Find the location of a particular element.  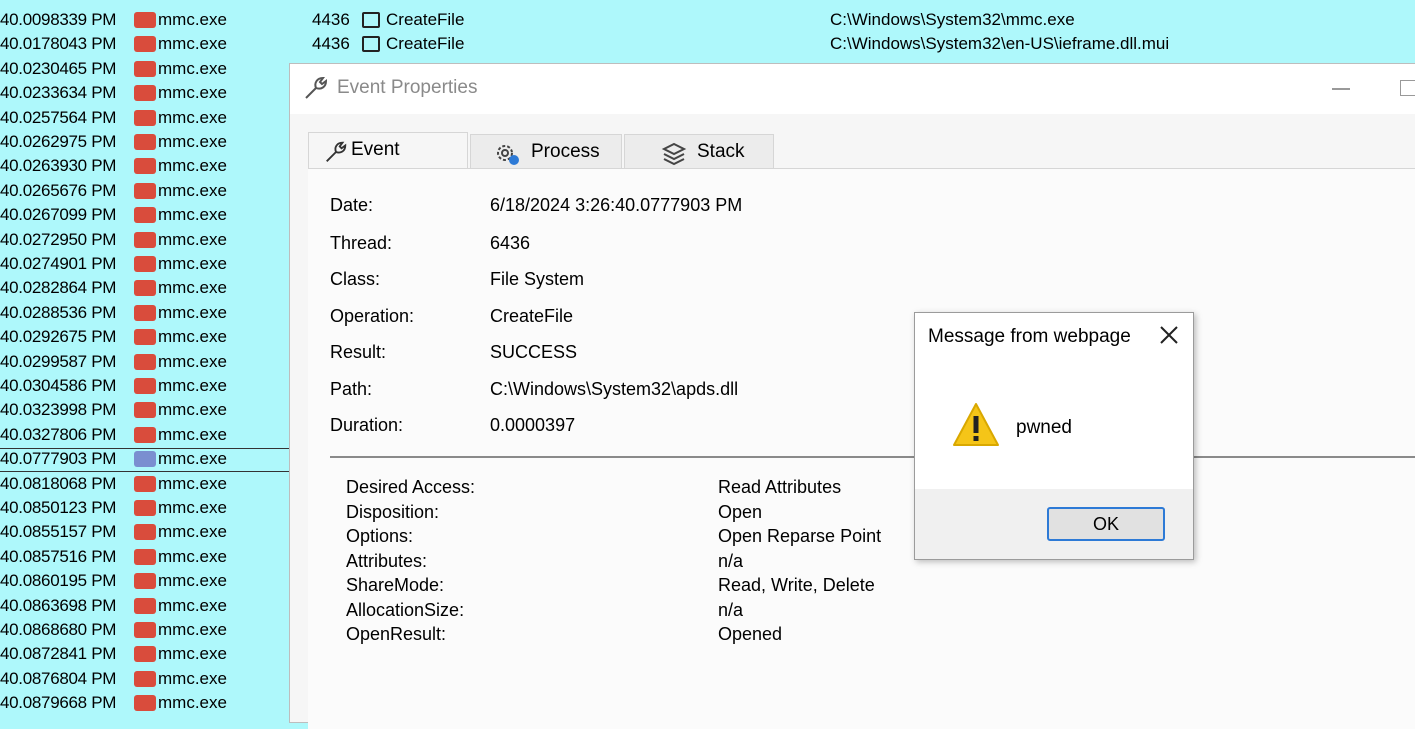

time-cell: 40.0292675 PM is located at coordinates (58, 337).